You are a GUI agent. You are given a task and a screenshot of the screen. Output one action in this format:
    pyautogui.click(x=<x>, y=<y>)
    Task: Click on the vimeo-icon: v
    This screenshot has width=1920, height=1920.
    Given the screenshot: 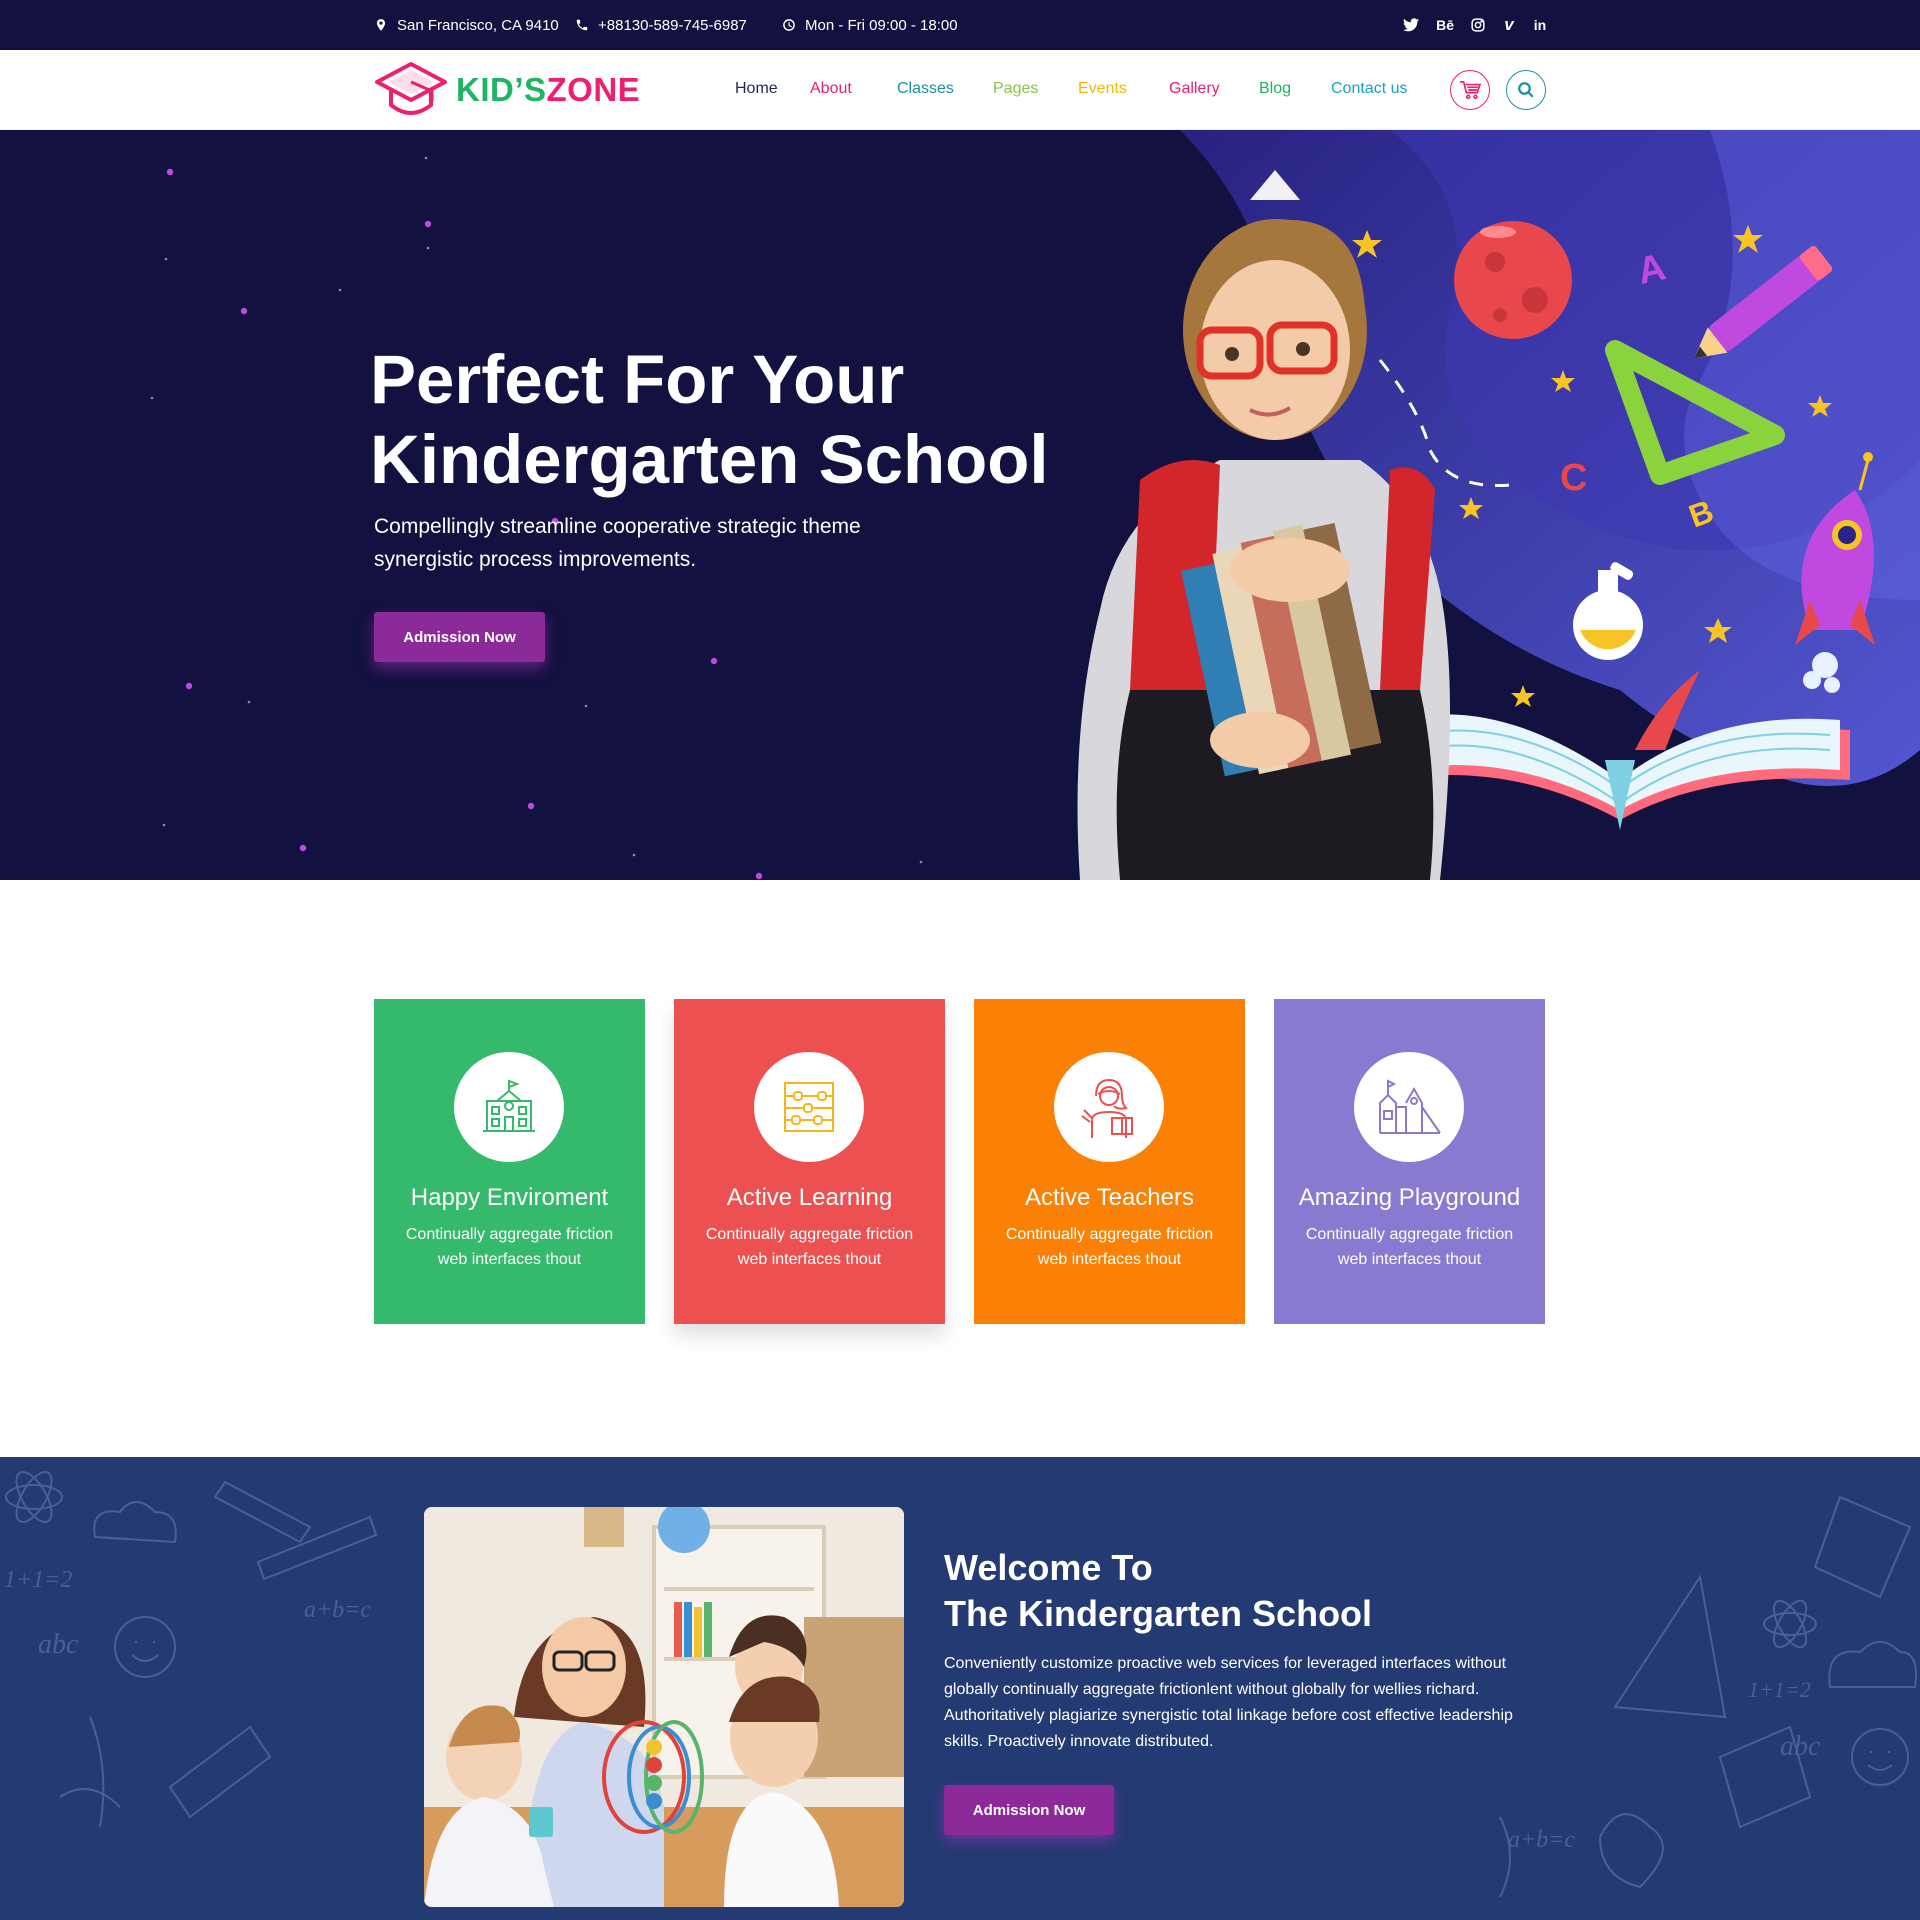 What is the action you would take?
    pyautogui.click(x=1509, y=25)
    